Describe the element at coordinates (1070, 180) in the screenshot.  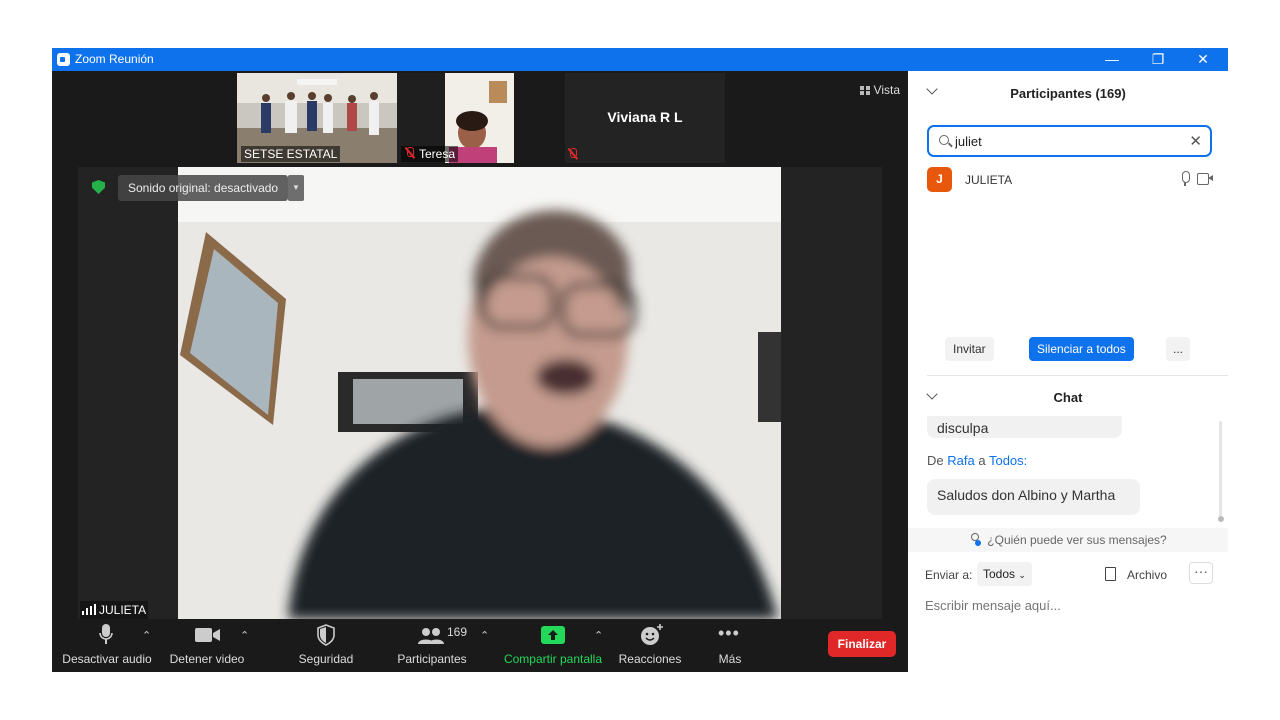
I see `participant-row: J JULIETA` at that location.